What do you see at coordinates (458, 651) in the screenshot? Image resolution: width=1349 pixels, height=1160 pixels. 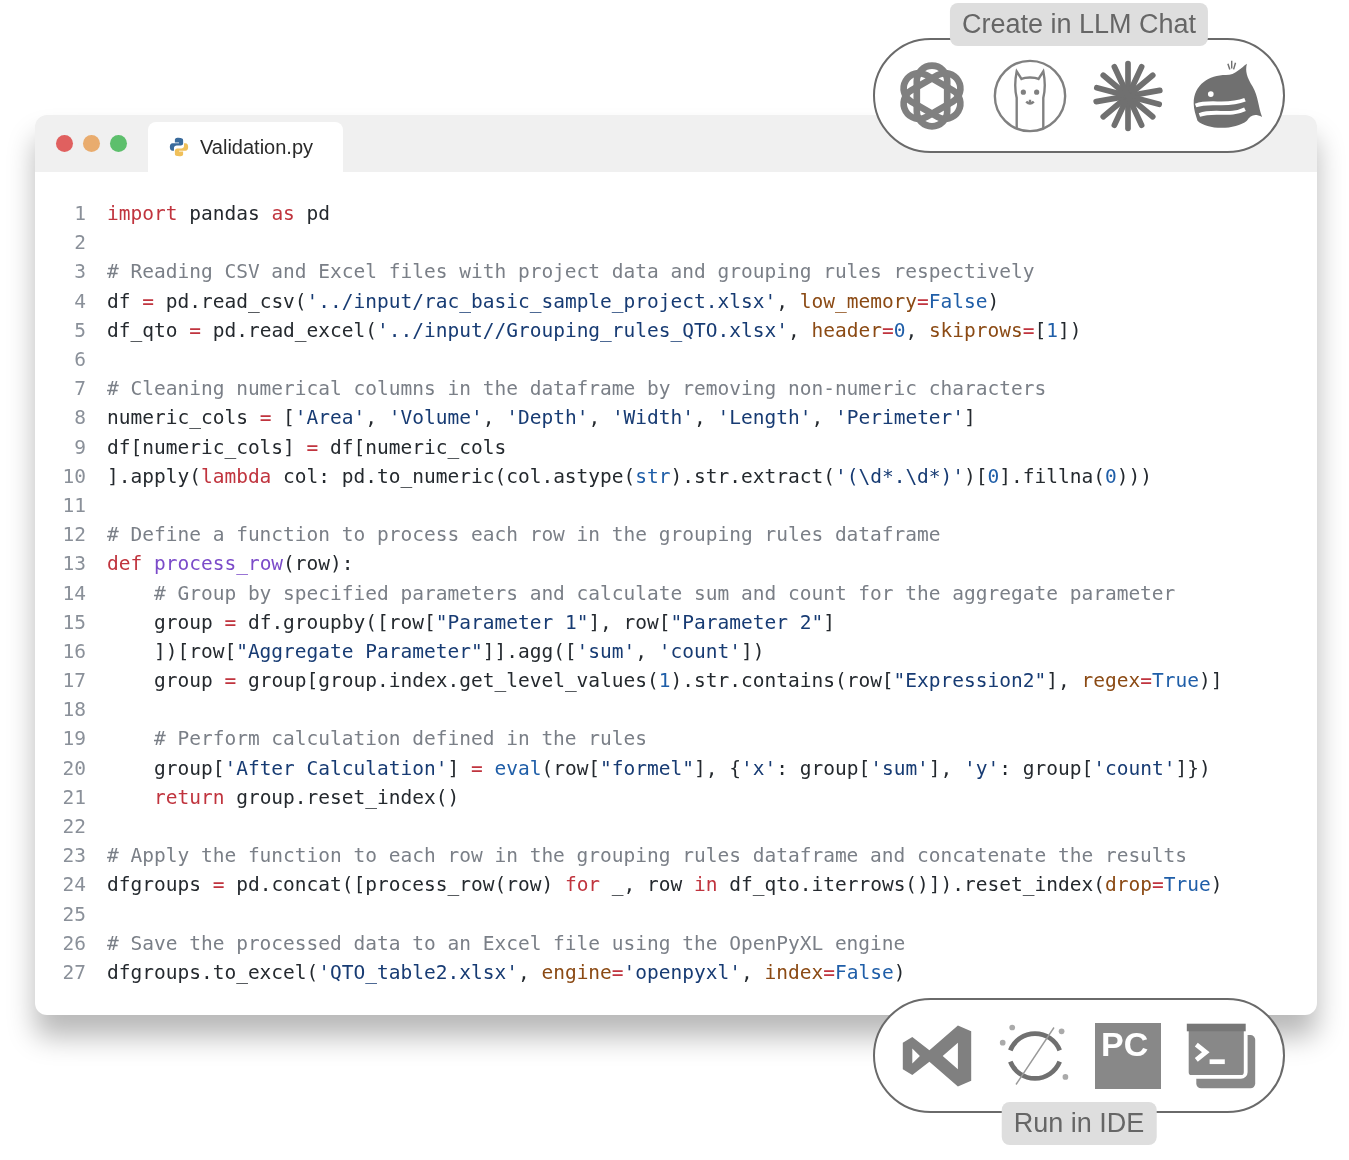 I see `code-line: ])[row["Aggregate Parameter"]].agg(['sum', 'count'])` at bounding box center [458, 651].